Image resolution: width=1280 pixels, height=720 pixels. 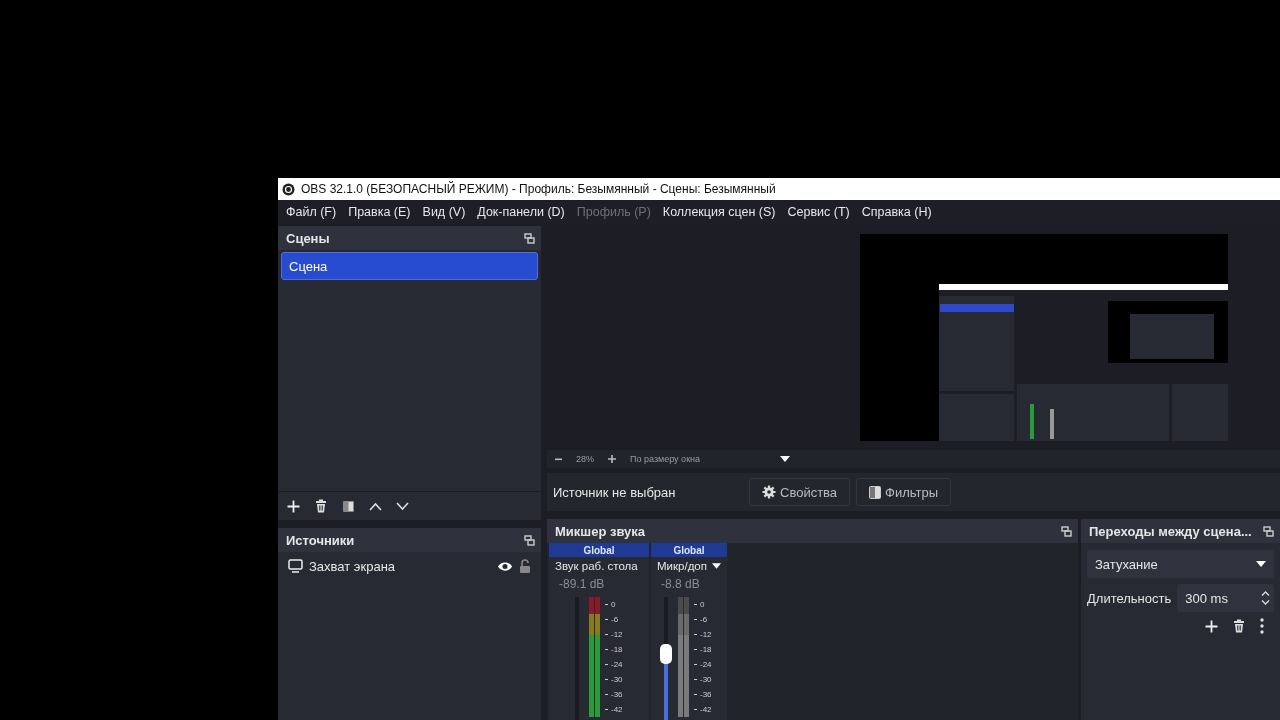 I want to click on channel-name: Микр/доп, so click(x=682, y=566).